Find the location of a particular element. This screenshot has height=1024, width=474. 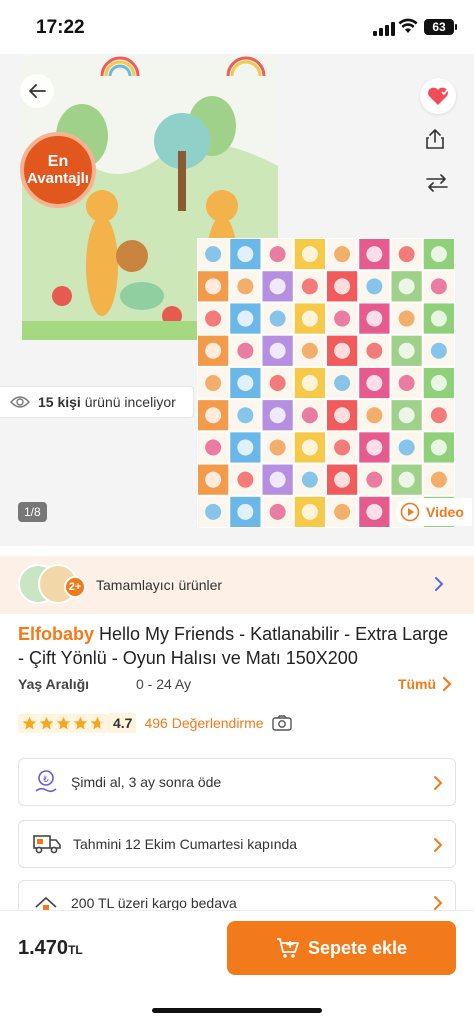

viewers-info: 15 kişi ürünü inceliyor is located at coordinates (97, 402).